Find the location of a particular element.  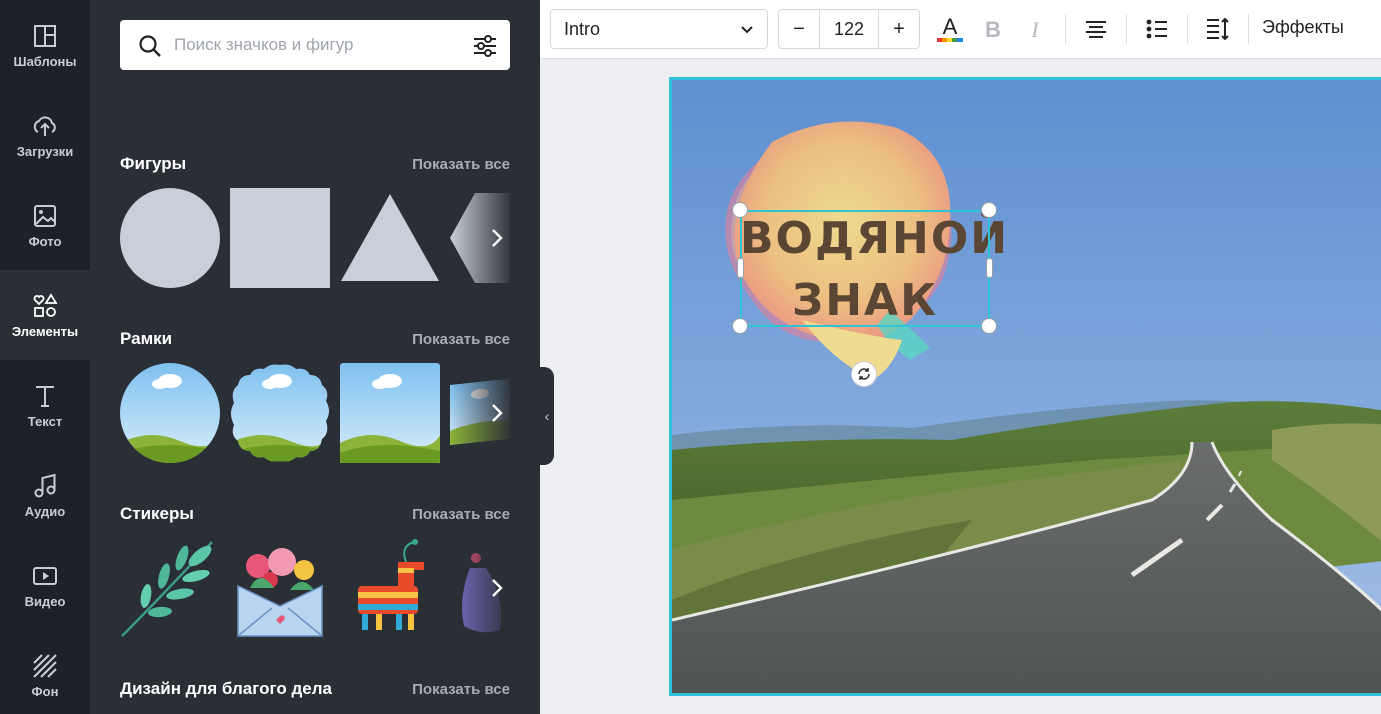

line-spacing-icon is located at coordinates (1218, 29).